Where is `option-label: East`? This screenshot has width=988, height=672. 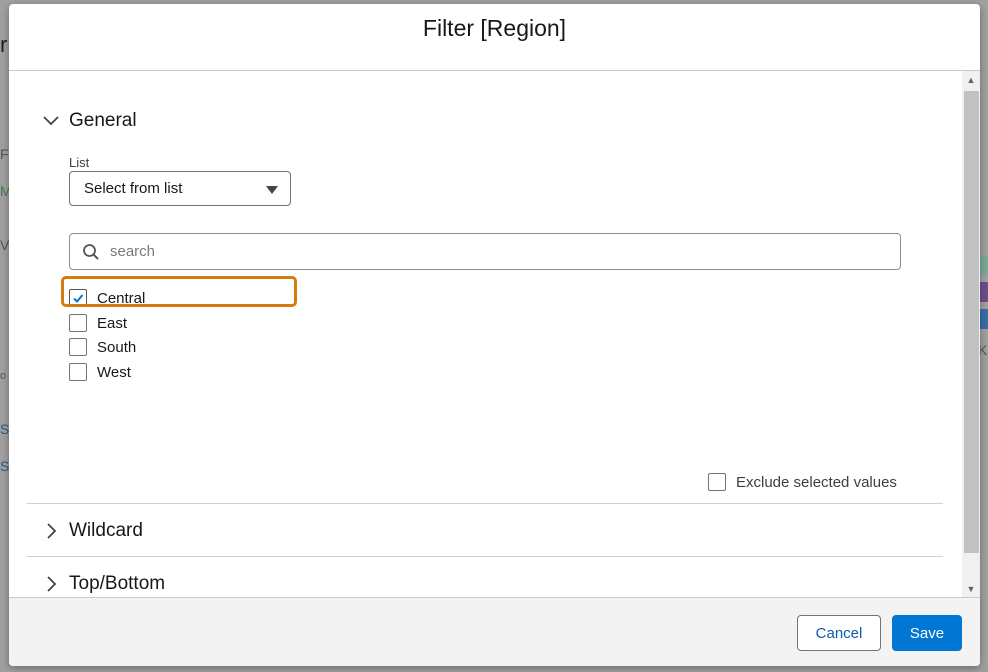
option-label: East is located at coordinates (112, 323).